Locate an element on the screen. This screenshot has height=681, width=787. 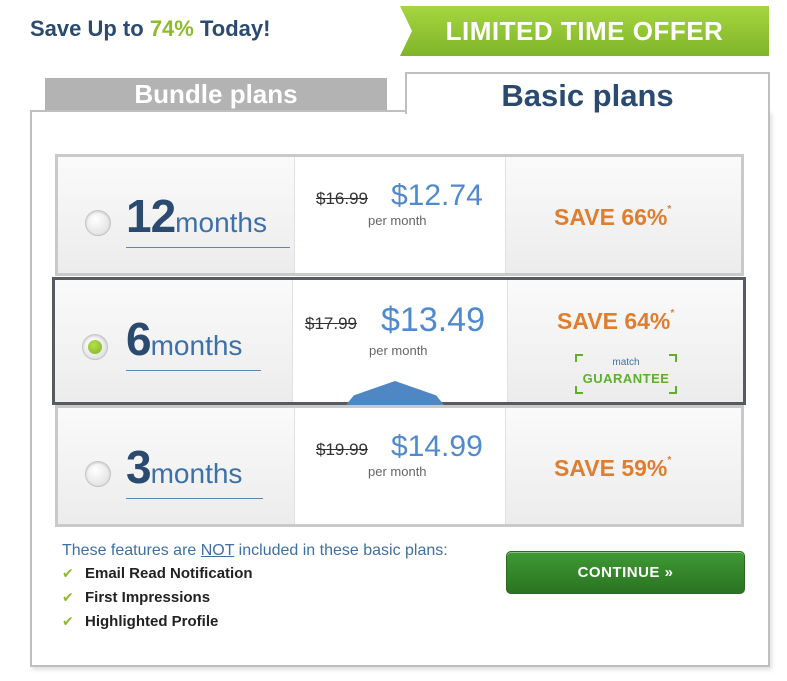
headline-percent: 74% is located at coordinates (171, 28).